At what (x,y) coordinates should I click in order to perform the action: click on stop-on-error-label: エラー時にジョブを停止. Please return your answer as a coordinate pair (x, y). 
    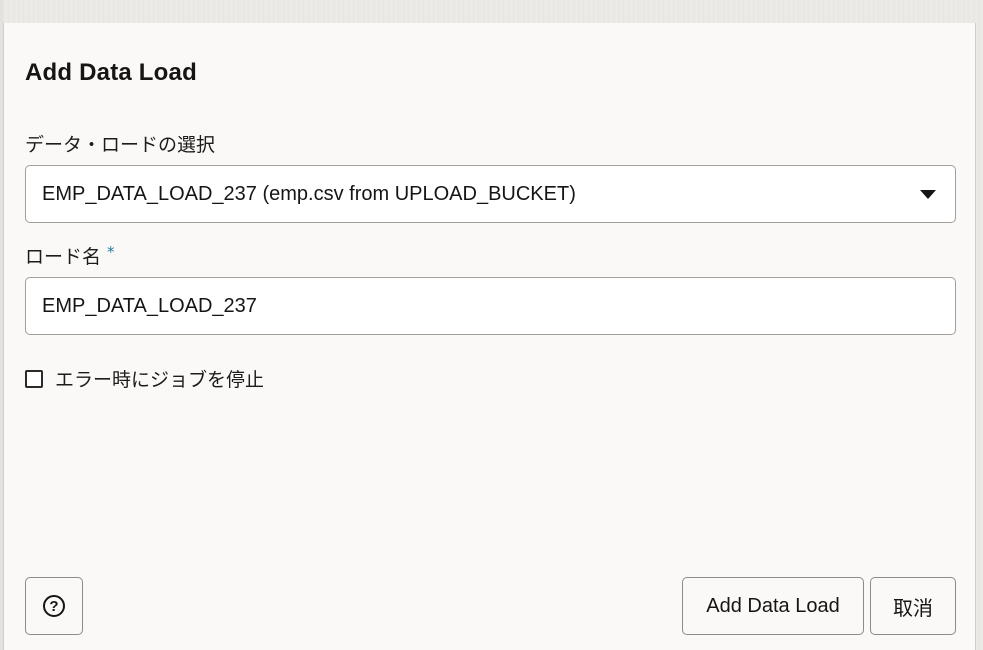
    Looking at the image, I should click on (160, 380).